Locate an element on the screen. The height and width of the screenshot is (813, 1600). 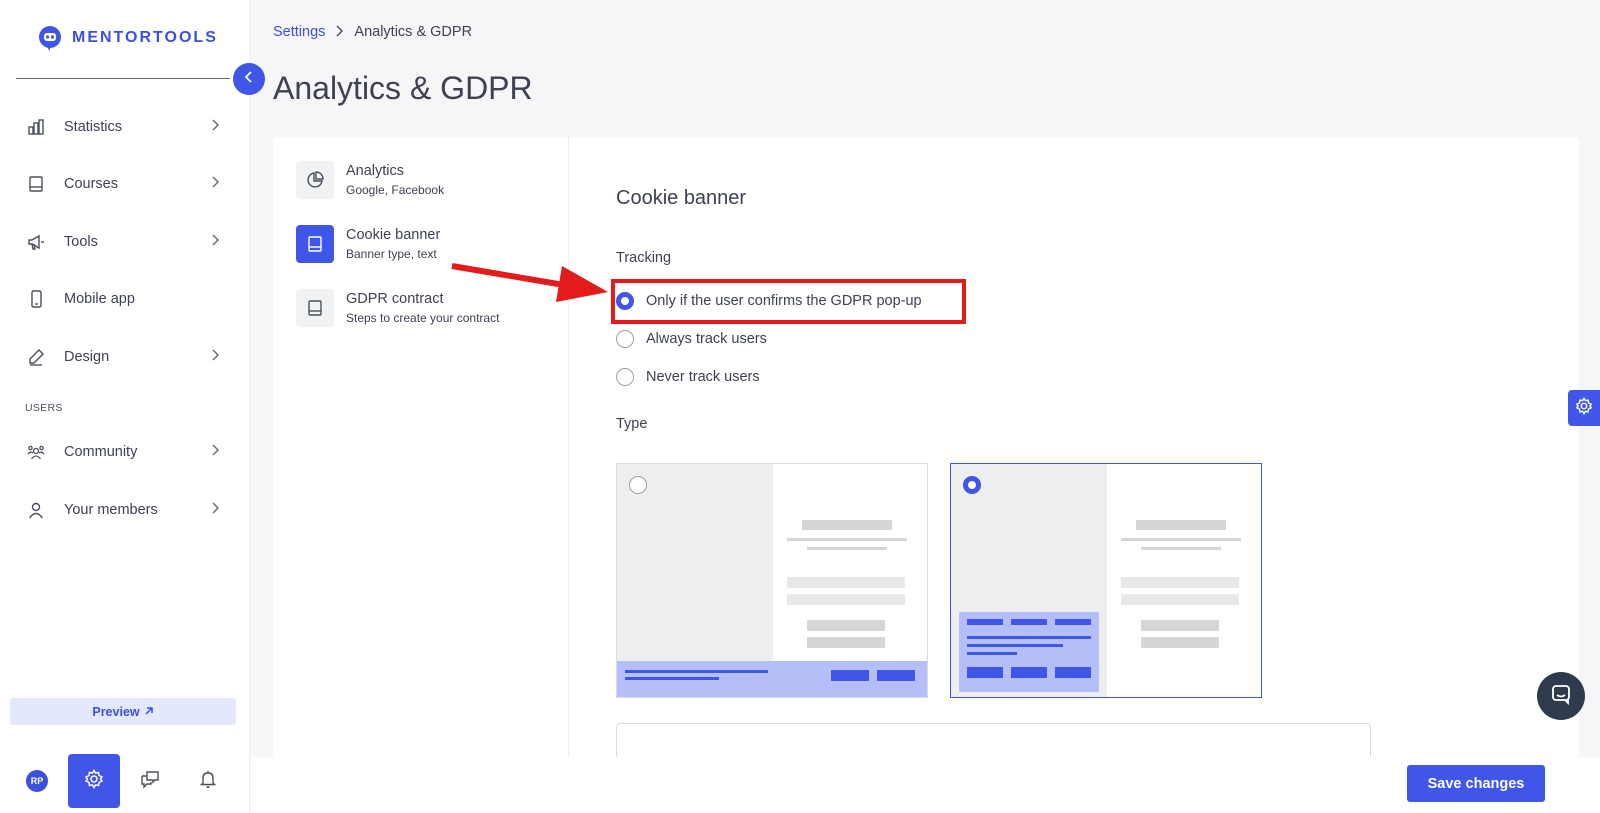
settings-button is located at coordinates (94, 781).